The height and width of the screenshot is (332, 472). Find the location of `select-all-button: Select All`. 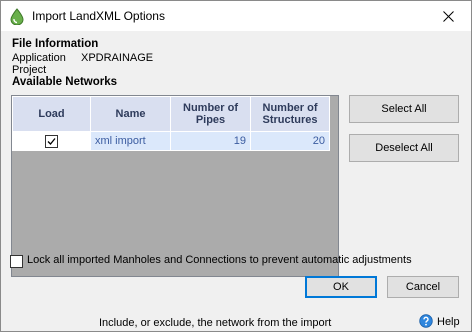

select-all-button: Select All is located at coordinates (404, 109).